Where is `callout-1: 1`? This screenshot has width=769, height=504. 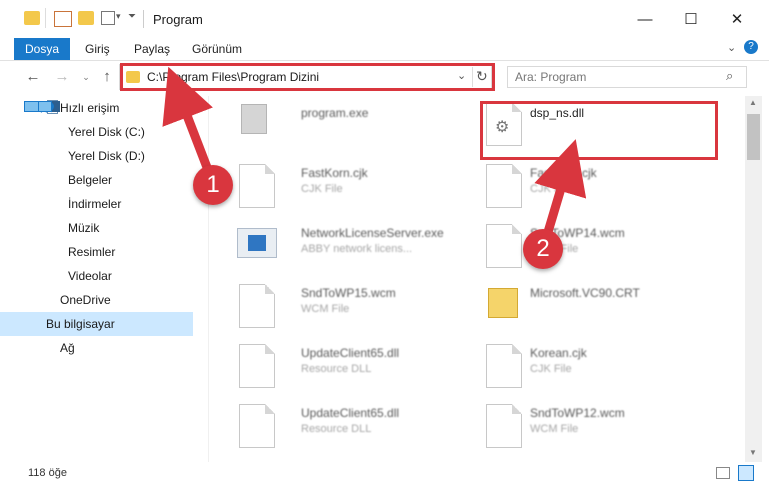 callout-1: 1 is located at coordinates (213, 185).